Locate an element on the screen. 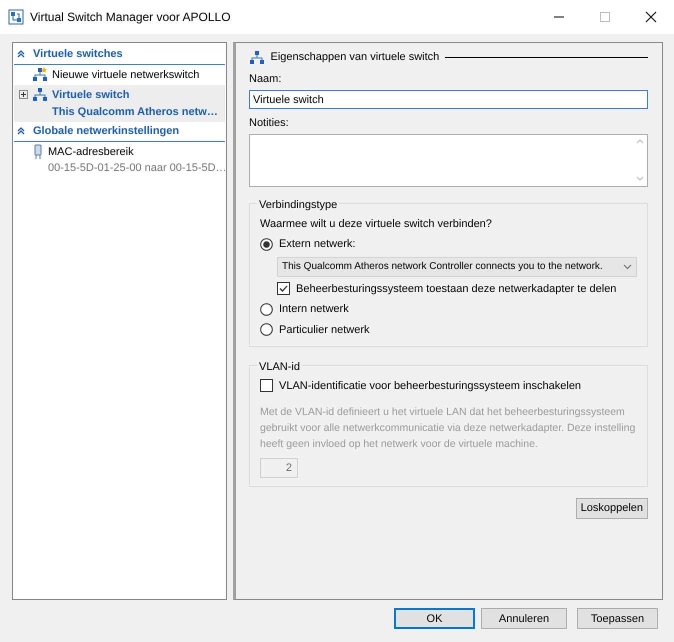  checkbox-icon is located at coordinates (266, 385).